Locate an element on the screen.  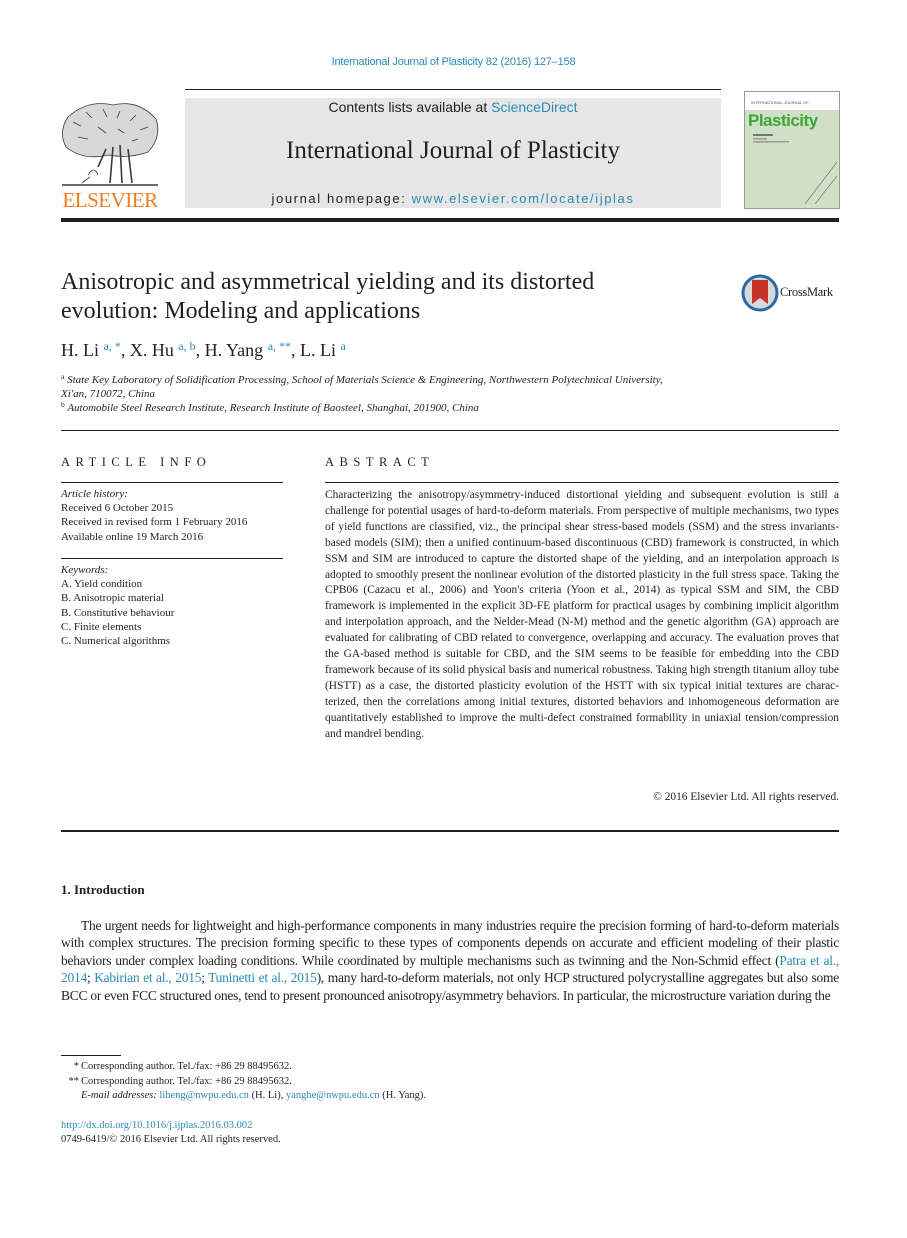
keyword-item: B. Constitutive behaviour is located at coordinates (118, 612).